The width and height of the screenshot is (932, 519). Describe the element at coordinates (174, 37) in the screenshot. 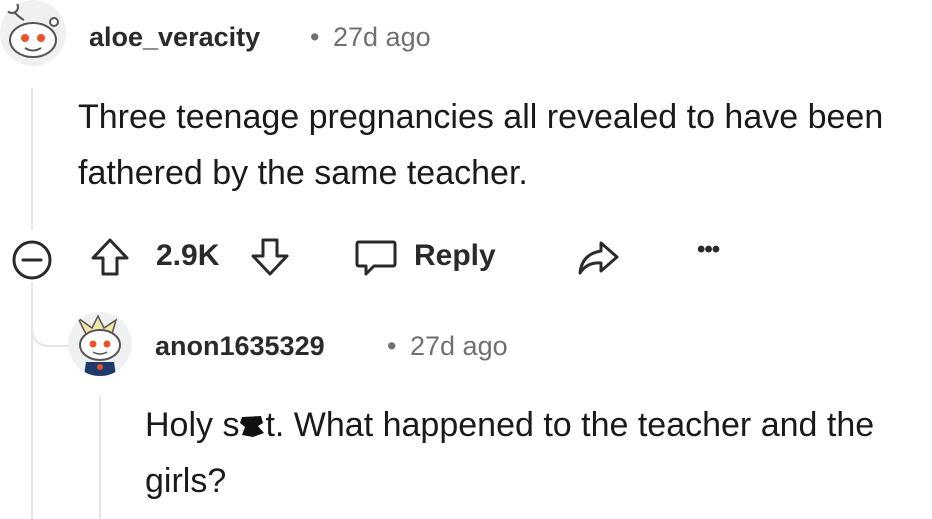

I see `comment-username: aloe_veracity` at that location.